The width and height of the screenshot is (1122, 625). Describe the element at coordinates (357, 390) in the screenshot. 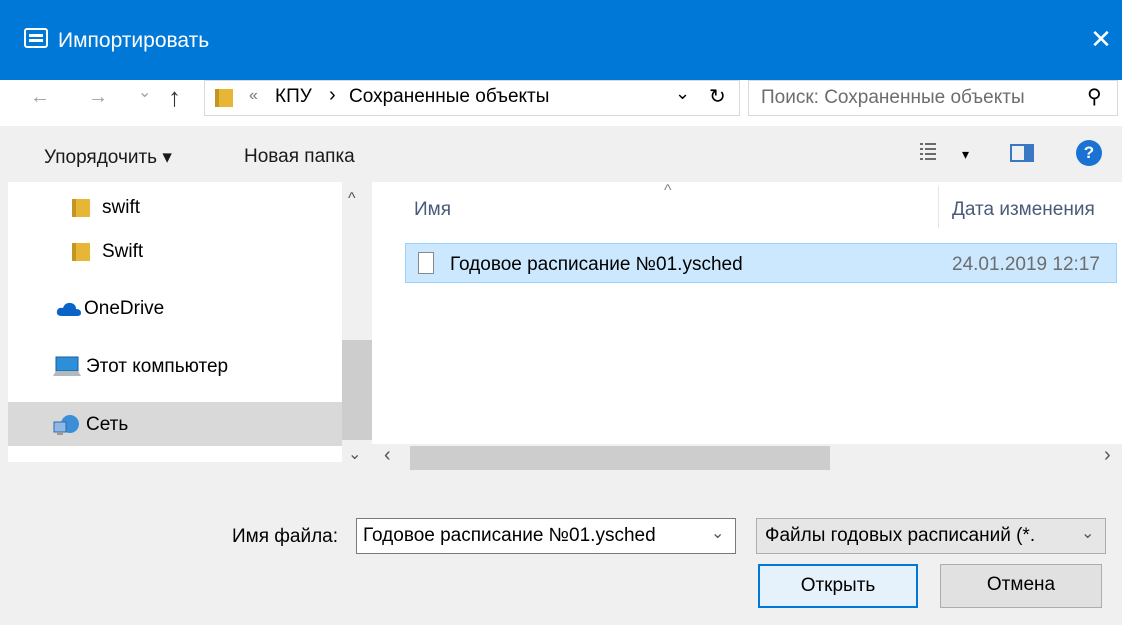

I see `navigation-scrollbar-thumb` at that location.